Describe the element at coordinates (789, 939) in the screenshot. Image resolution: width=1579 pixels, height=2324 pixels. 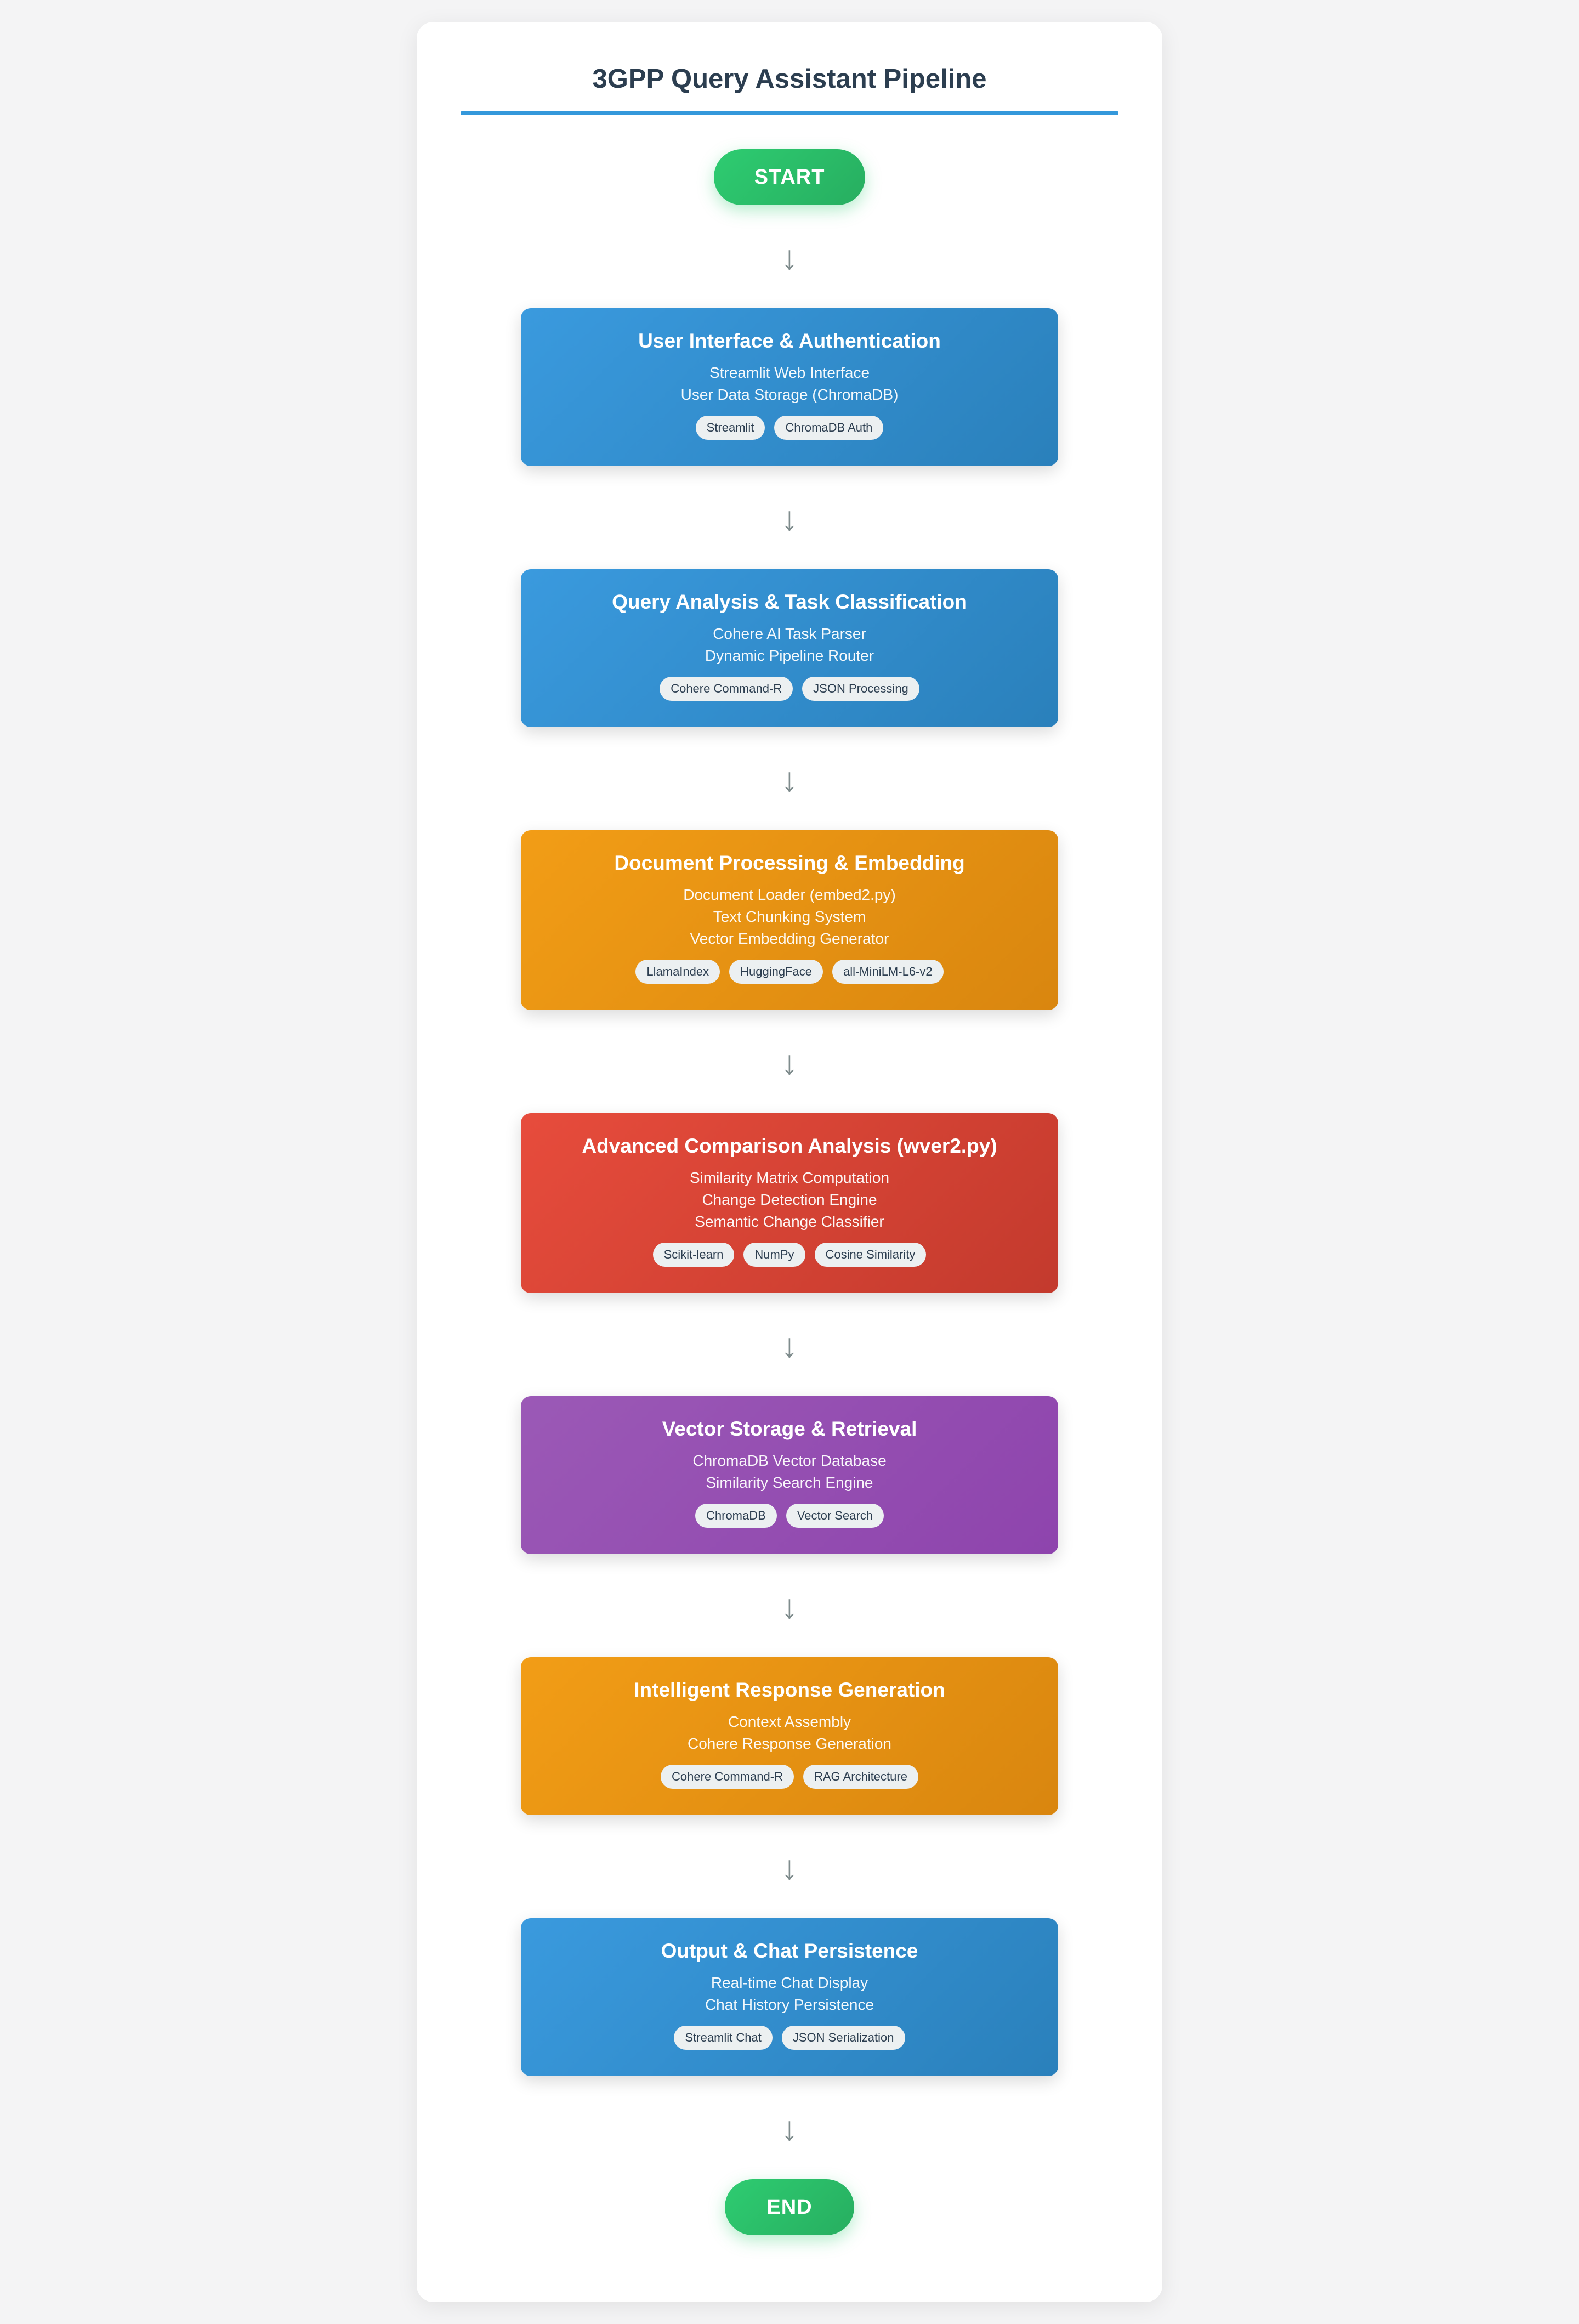
I see `stage-component: Vector Embedding Generator` at that location.